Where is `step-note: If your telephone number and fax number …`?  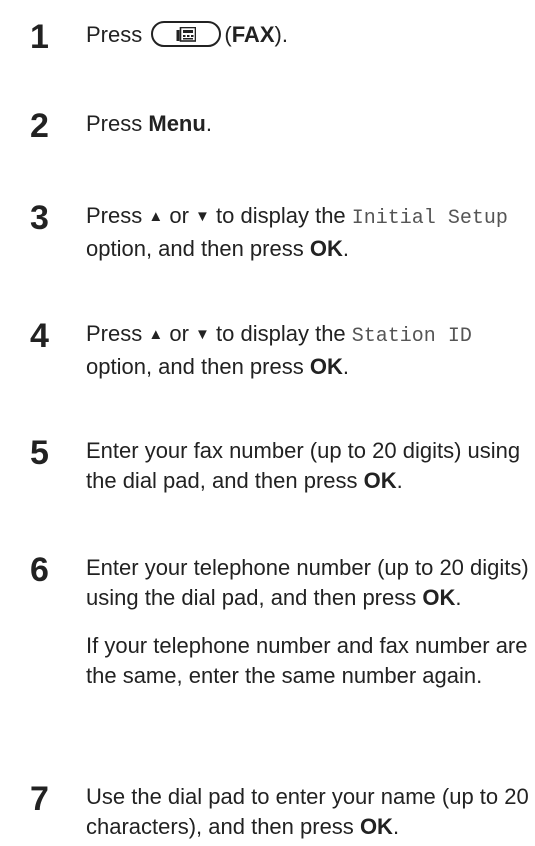
step-note: If your telephone number and fax number … is located at coordinates (307, 660).